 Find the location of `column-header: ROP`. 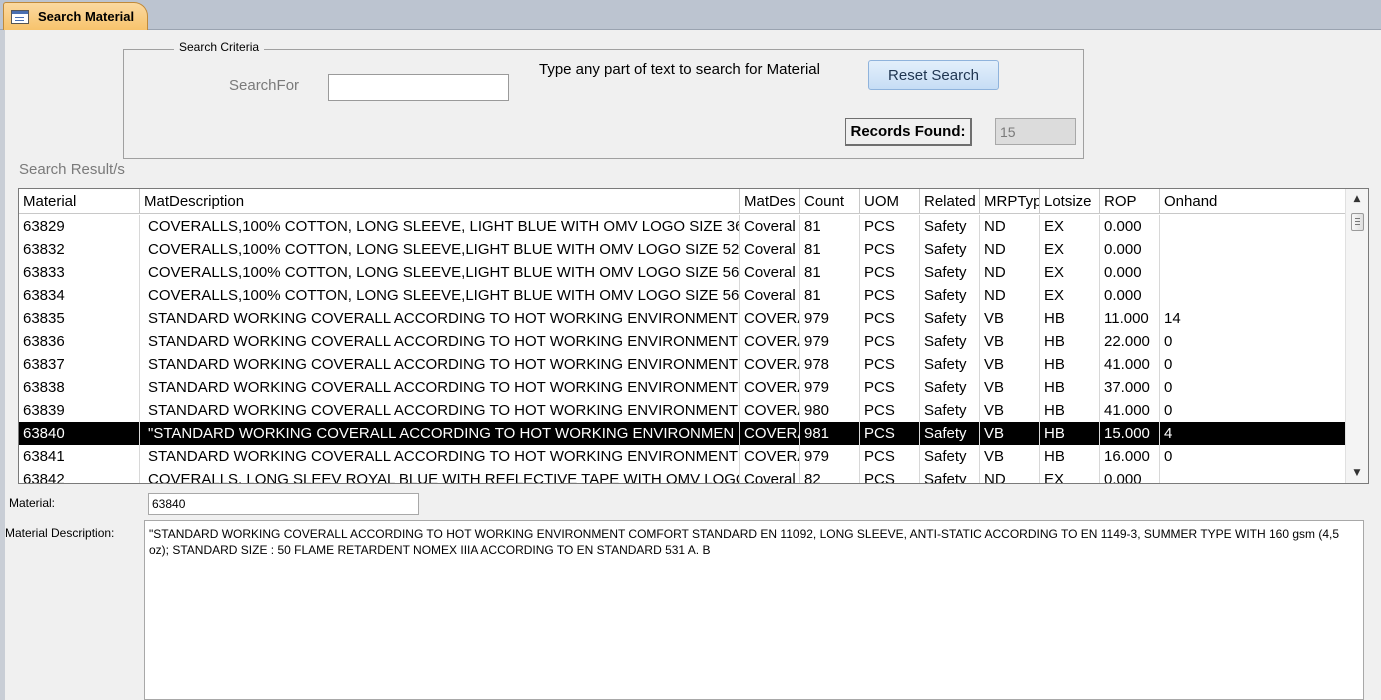

column-header: ROP is located at coordinates (1130, 201).